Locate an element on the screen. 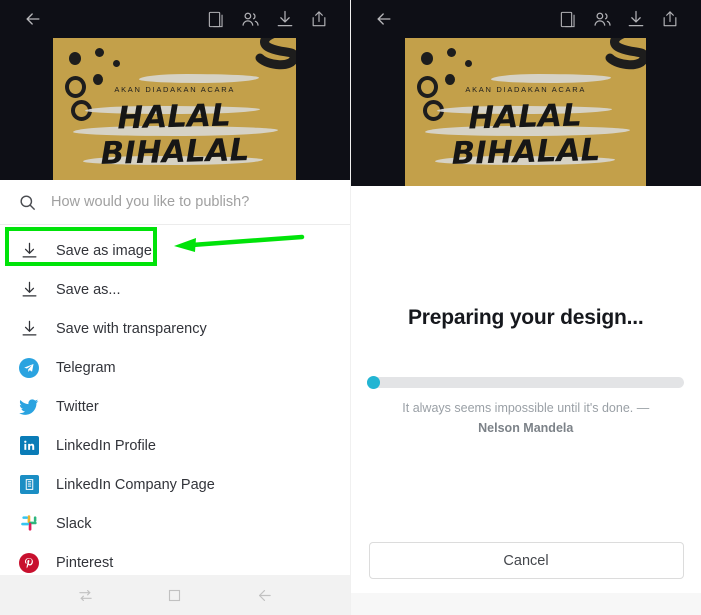 The height and width of the screenshot is (615, 701). search-bar is located at coordinates (175, 202).